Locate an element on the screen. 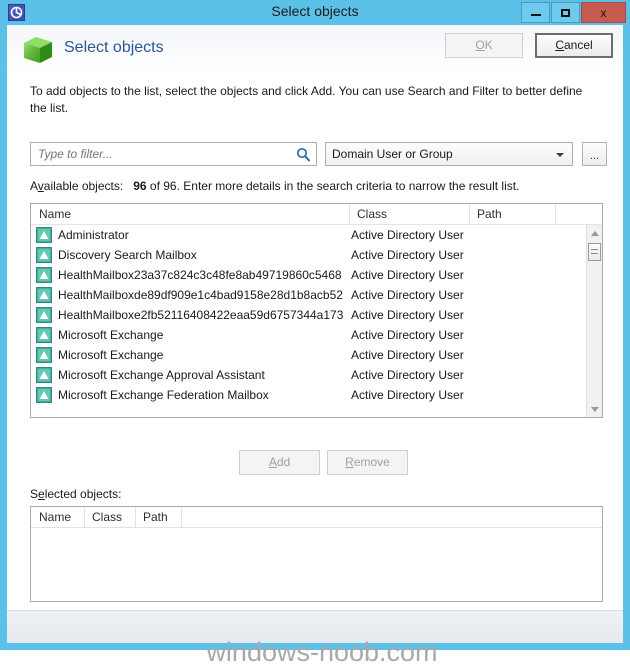 The height and width of the screenshot is (668, 630). cancel-button-accel: C is located at coordinates (559, 45).